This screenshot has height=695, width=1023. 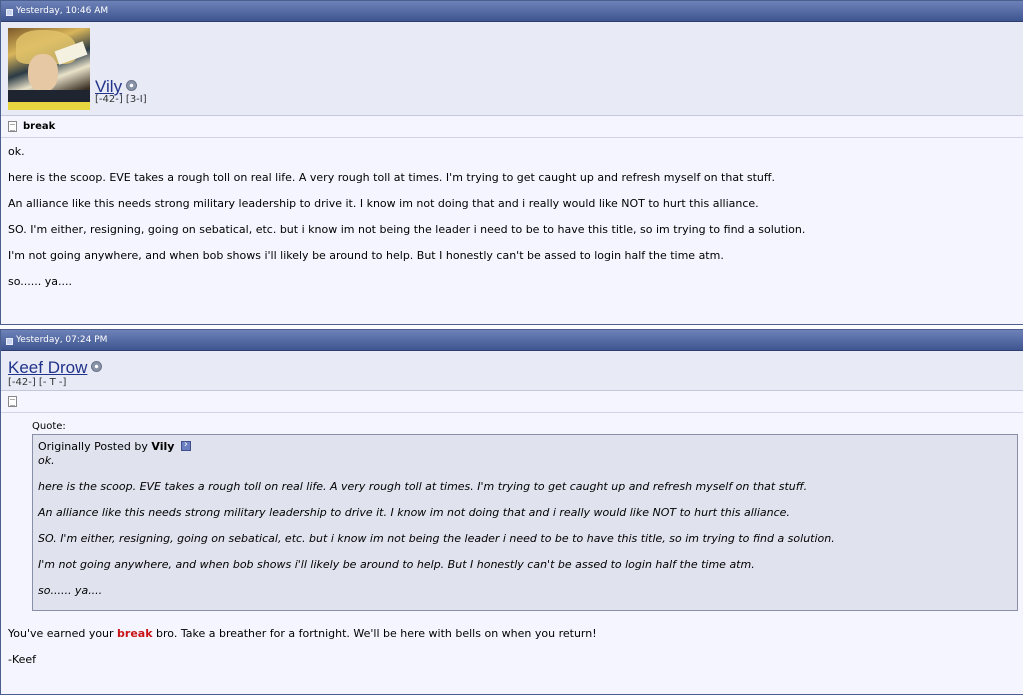 I want to click on user-info: Keef Drow [-42-] [- T -], so click(x=512, y=371).